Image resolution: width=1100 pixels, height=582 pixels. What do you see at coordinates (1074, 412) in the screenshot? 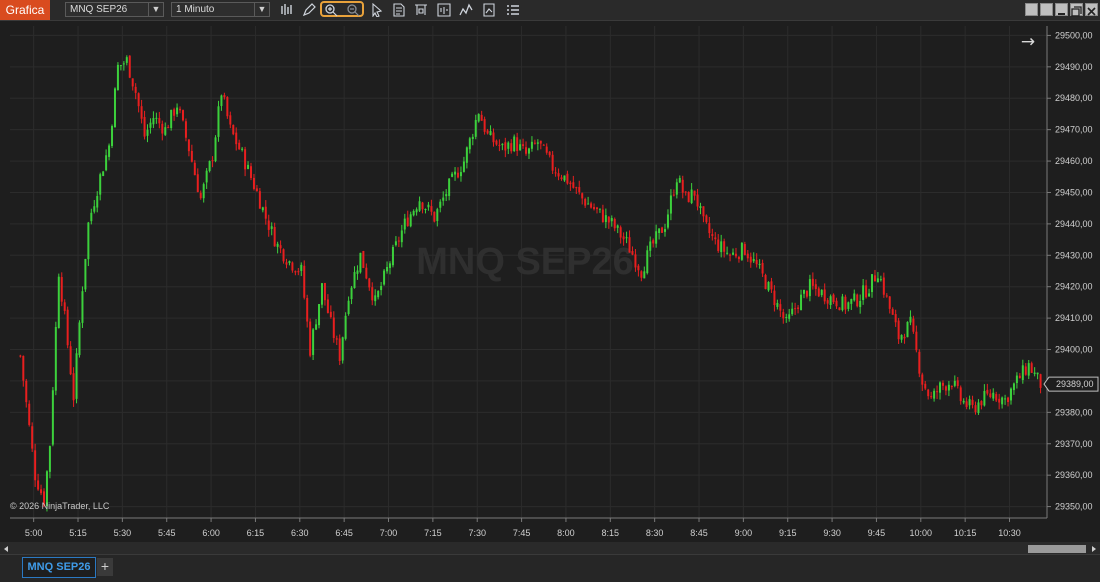
I see `price-tick-label: 29380,00` at bounding box center [1074, 412].